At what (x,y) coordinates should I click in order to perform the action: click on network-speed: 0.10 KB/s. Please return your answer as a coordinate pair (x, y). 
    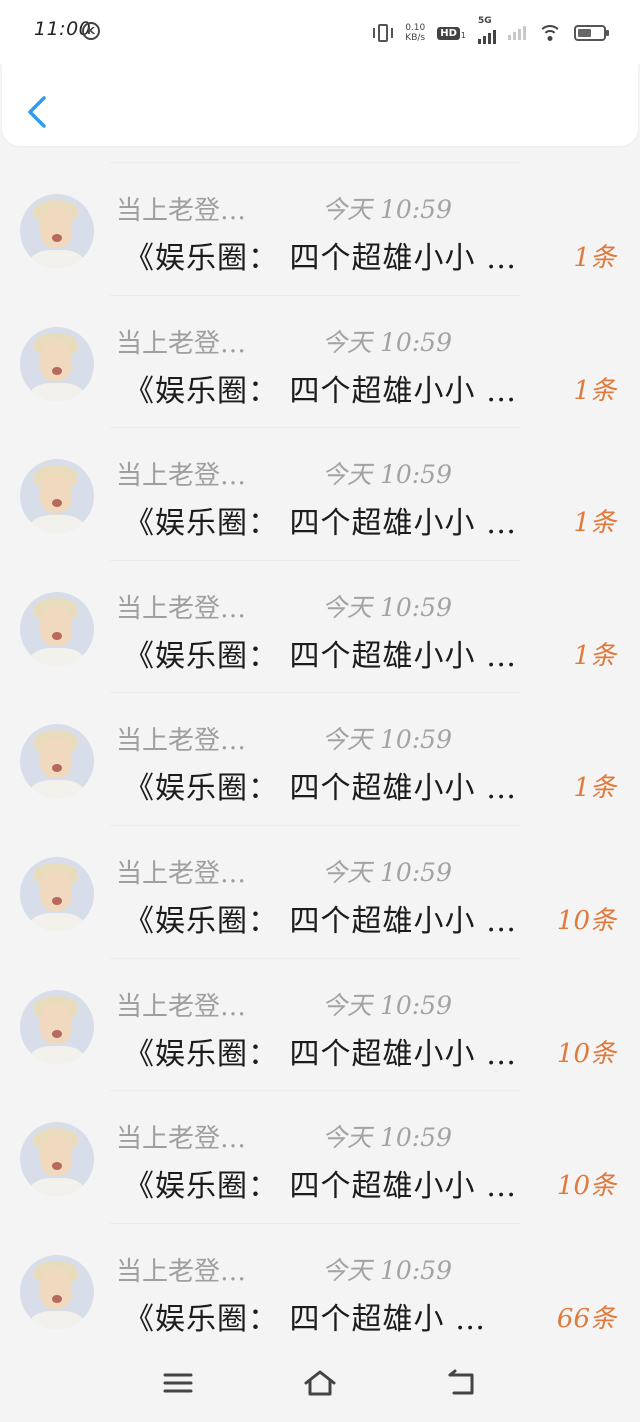
    Looking at the image, I should click on (415, 33).